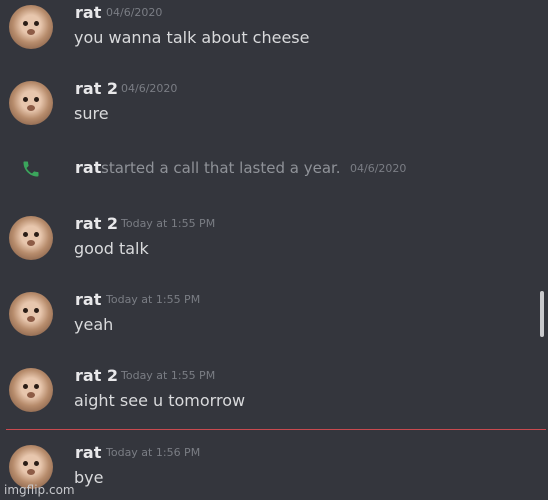 The height and width of the screenshot is (500, 548). I want to click on message-text: you wanna talk about cheese, so click(192, 37).